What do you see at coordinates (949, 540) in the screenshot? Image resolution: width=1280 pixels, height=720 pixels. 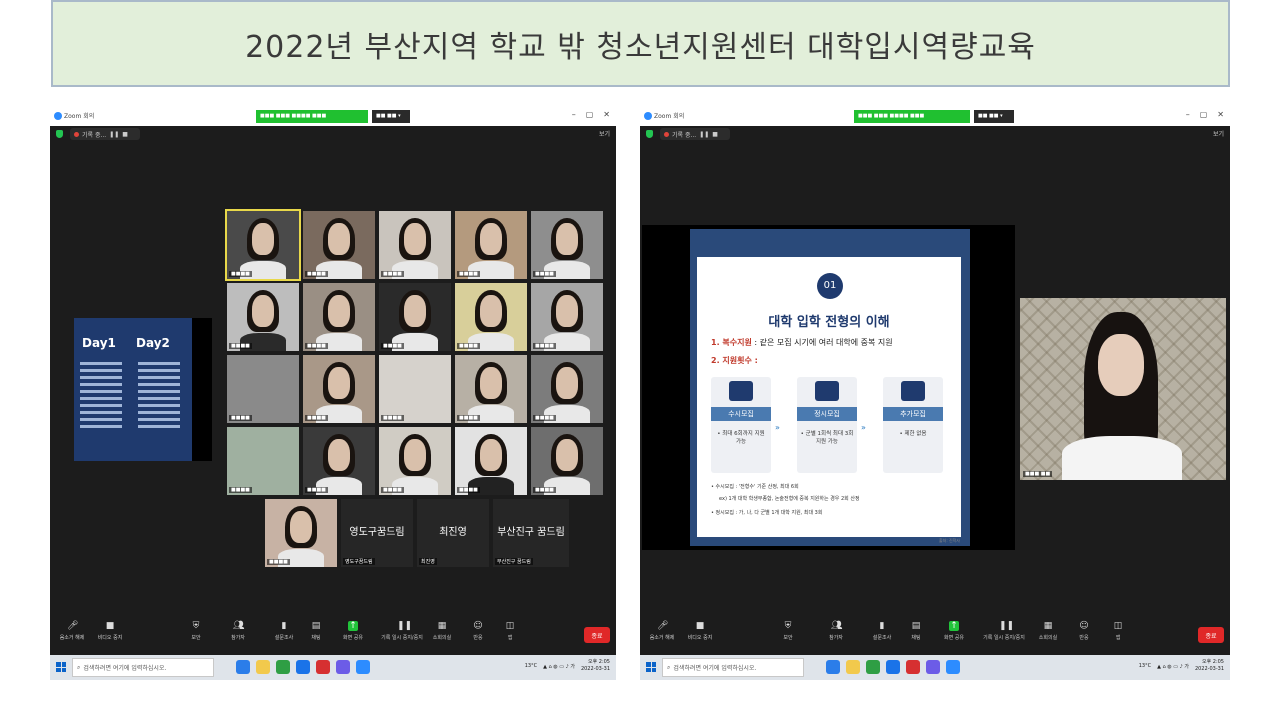 I see `slide-footer: 출처: 진학사` at bounding box center [949, 540].